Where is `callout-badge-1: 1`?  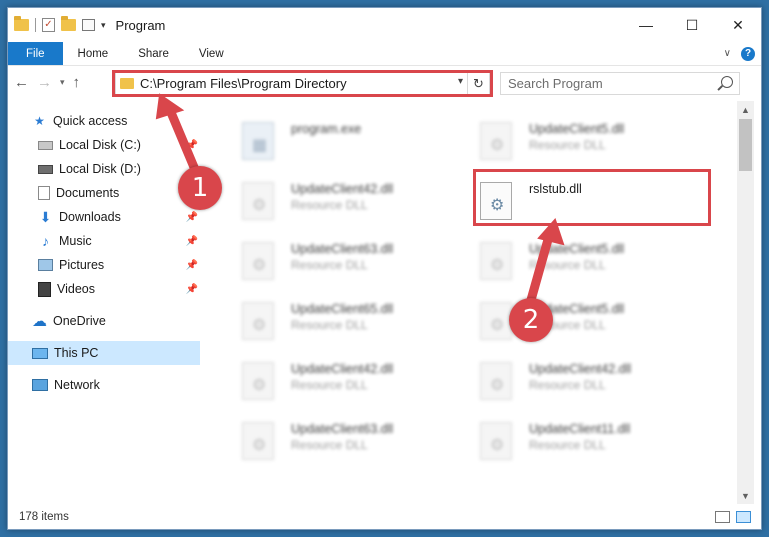
callout-badge-1: 1 is located at coordinates (200, 188).